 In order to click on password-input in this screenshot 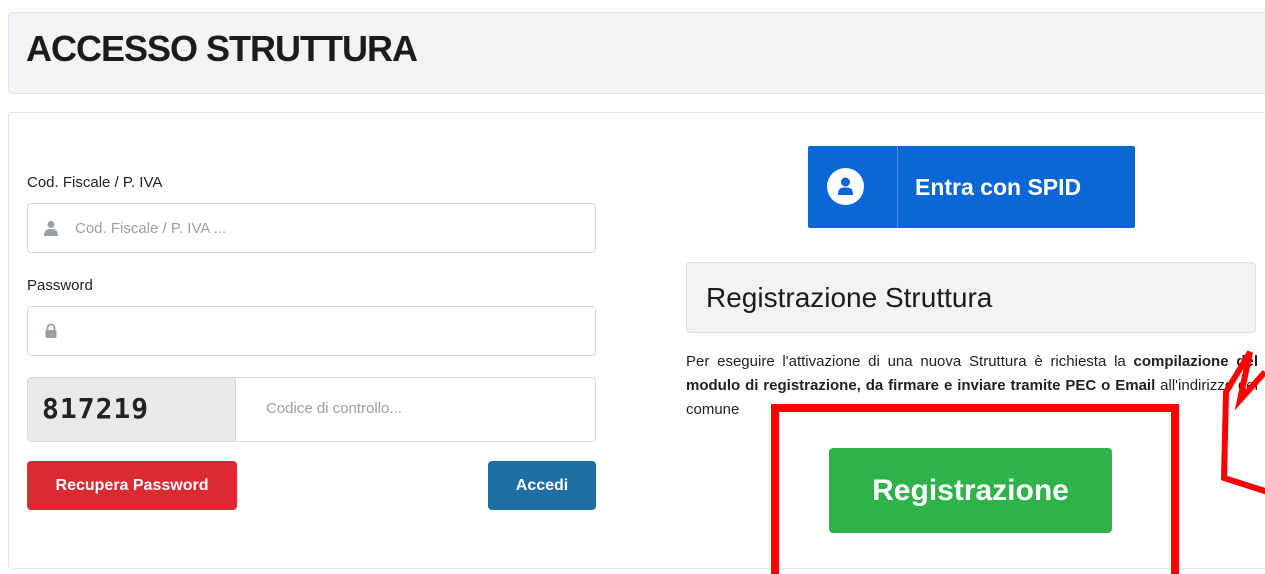, I will do `click(311, 331)`.